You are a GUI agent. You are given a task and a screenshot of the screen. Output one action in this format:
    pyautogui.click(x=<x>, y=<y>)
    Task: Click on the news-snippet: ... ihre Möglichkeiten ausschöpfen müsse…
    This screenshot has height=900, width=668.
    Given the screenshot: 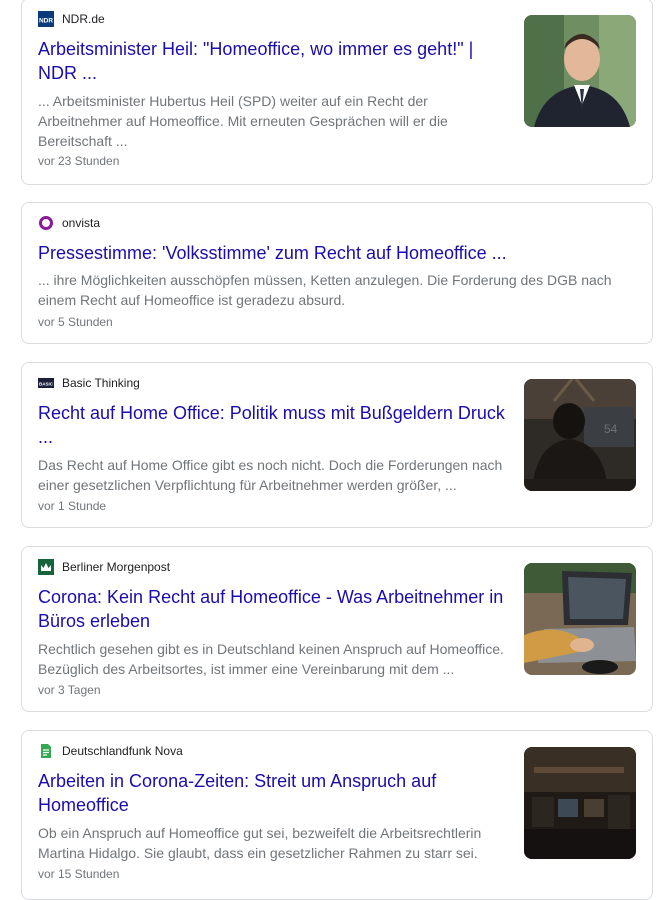 What is the action you would take?
    pyautogui.click(x=325, y=290)
    